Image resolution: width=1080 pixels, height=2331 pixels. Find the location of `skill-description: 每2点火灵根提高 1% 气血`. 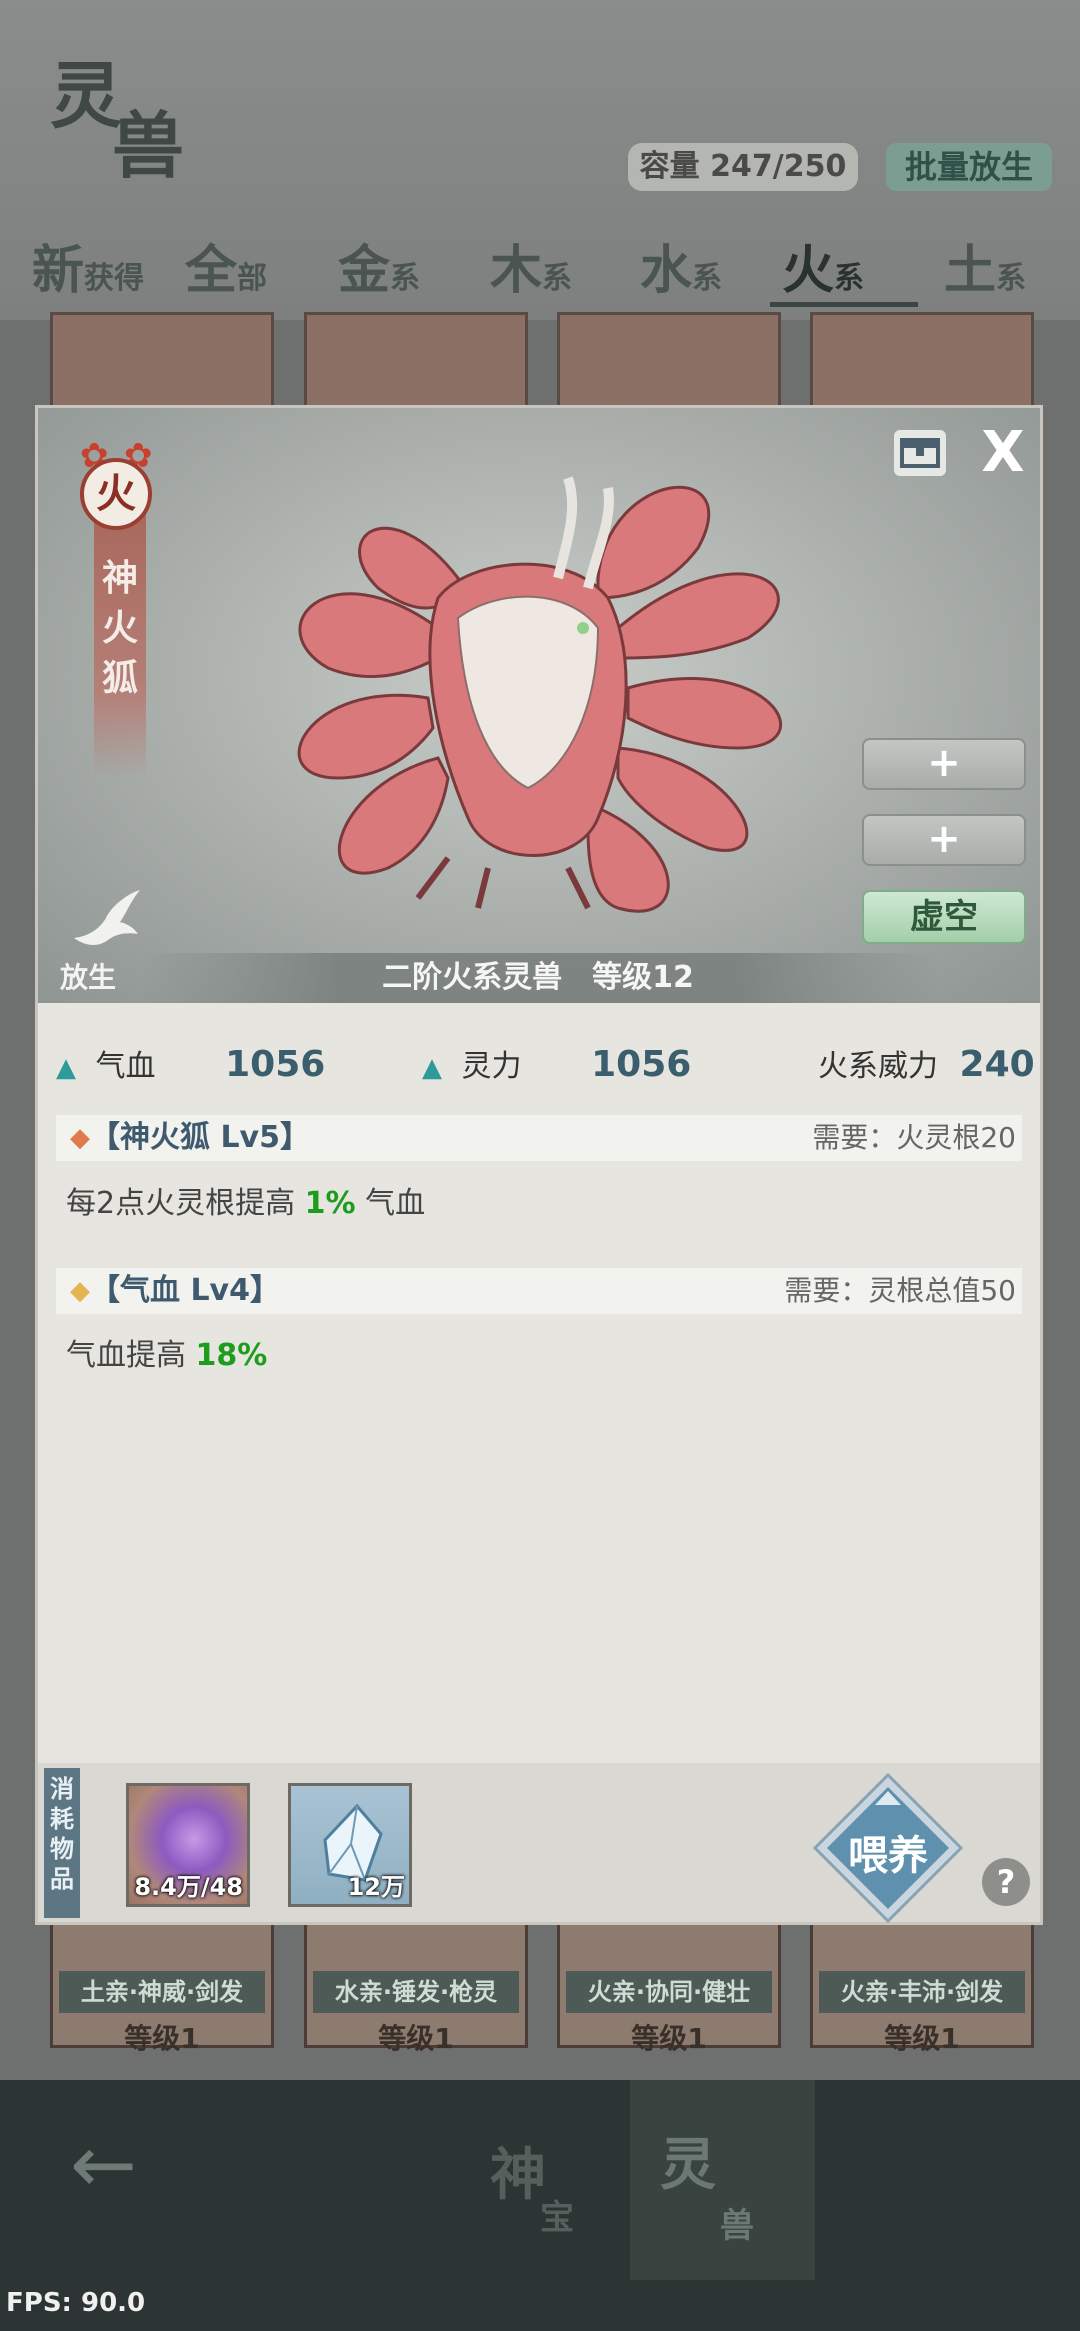

skill-description: 每2点火灵根提高 1% 气血 is located at coordinates (246, 1203).